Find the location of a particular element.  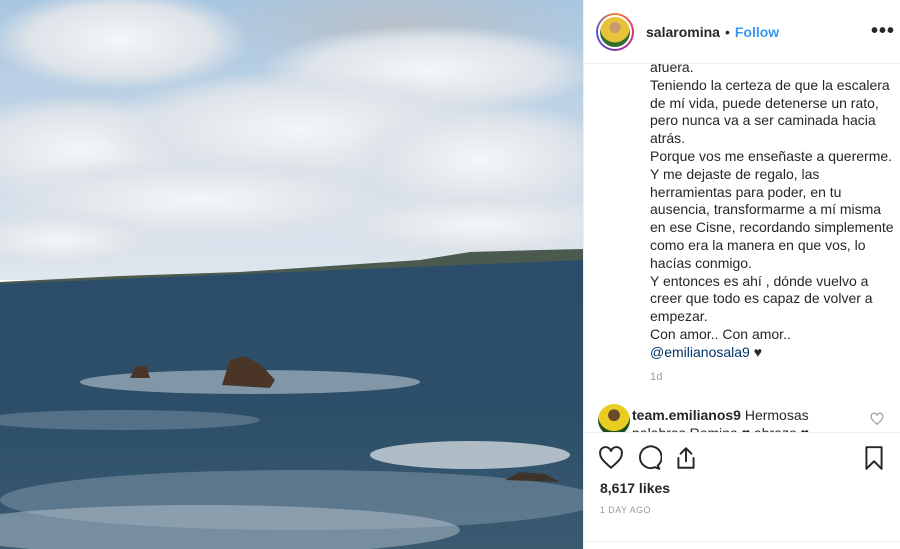

caption-line: Teniendo la certeza de que la escalera is located at coordinates (770, 84).